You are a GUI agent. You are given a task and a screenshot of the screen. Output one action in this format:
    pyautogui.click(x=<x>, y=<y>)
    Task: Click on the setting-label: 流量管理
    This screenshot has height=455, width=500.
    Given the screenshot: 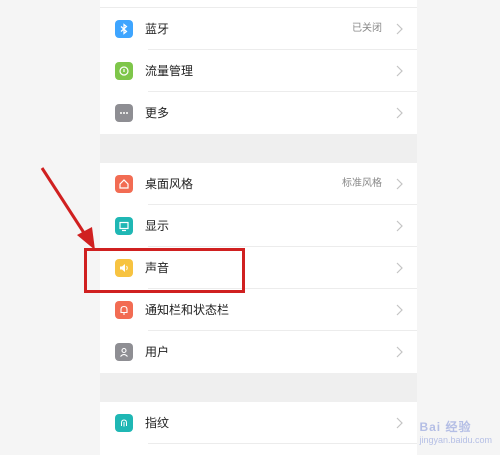 What is the action you would take?
    pyautogui.click(x=169, y=71)
    